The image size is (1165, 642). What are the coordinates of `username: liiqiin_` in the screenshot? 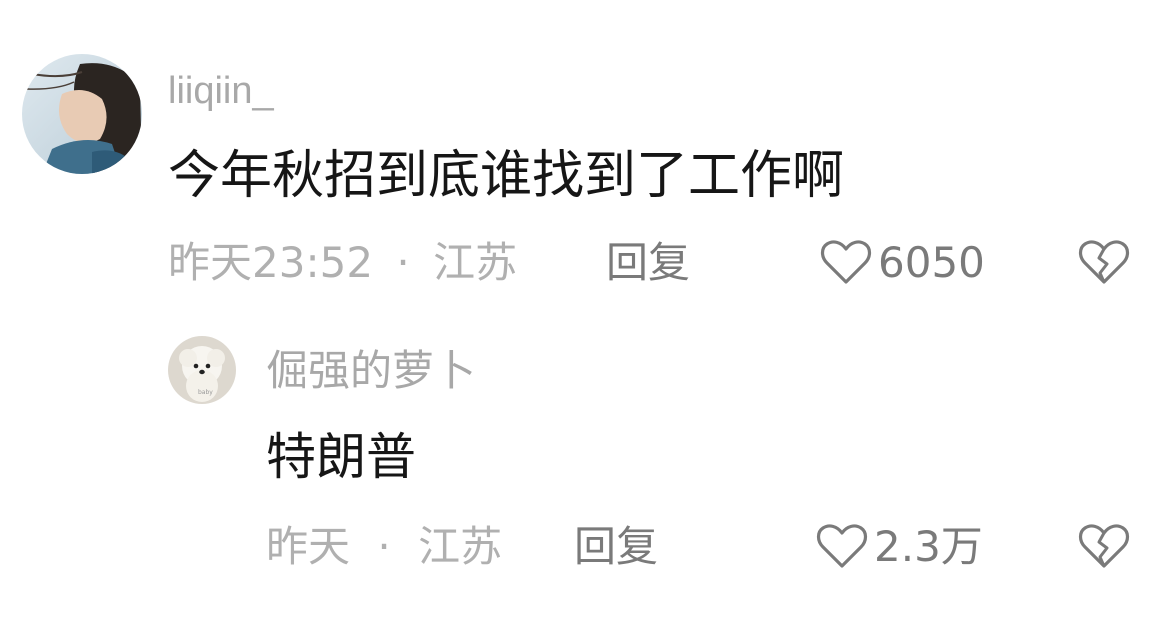 It's located at (221, 91).